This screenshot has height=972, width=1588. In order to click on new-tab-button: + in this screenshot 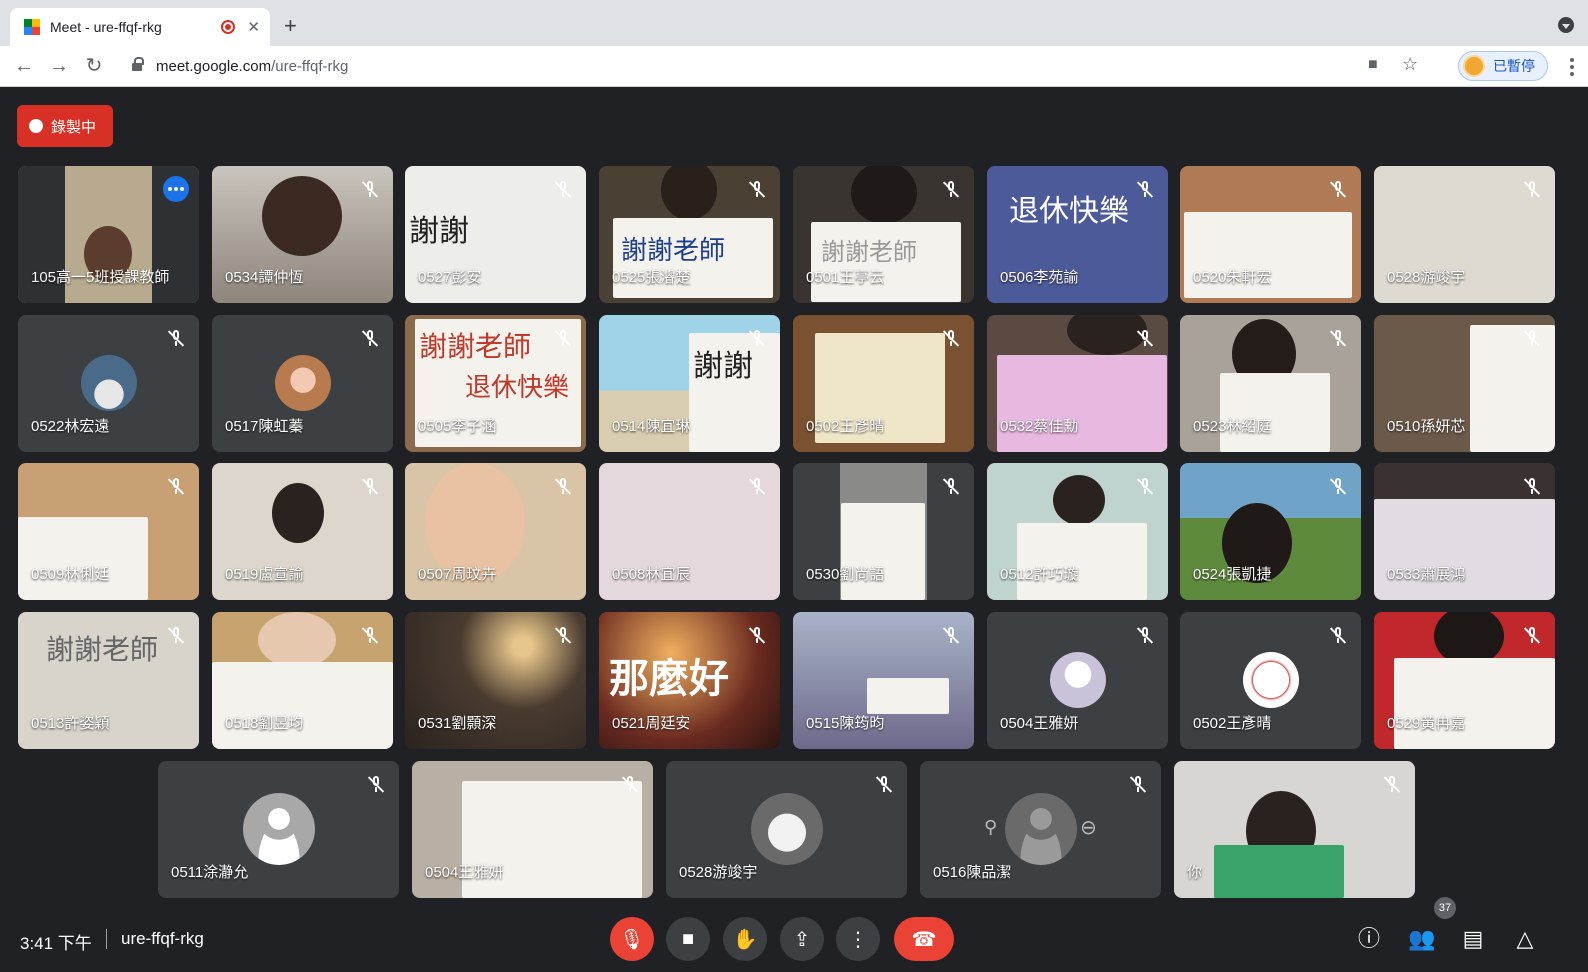, I will do `click(290, 26)`.